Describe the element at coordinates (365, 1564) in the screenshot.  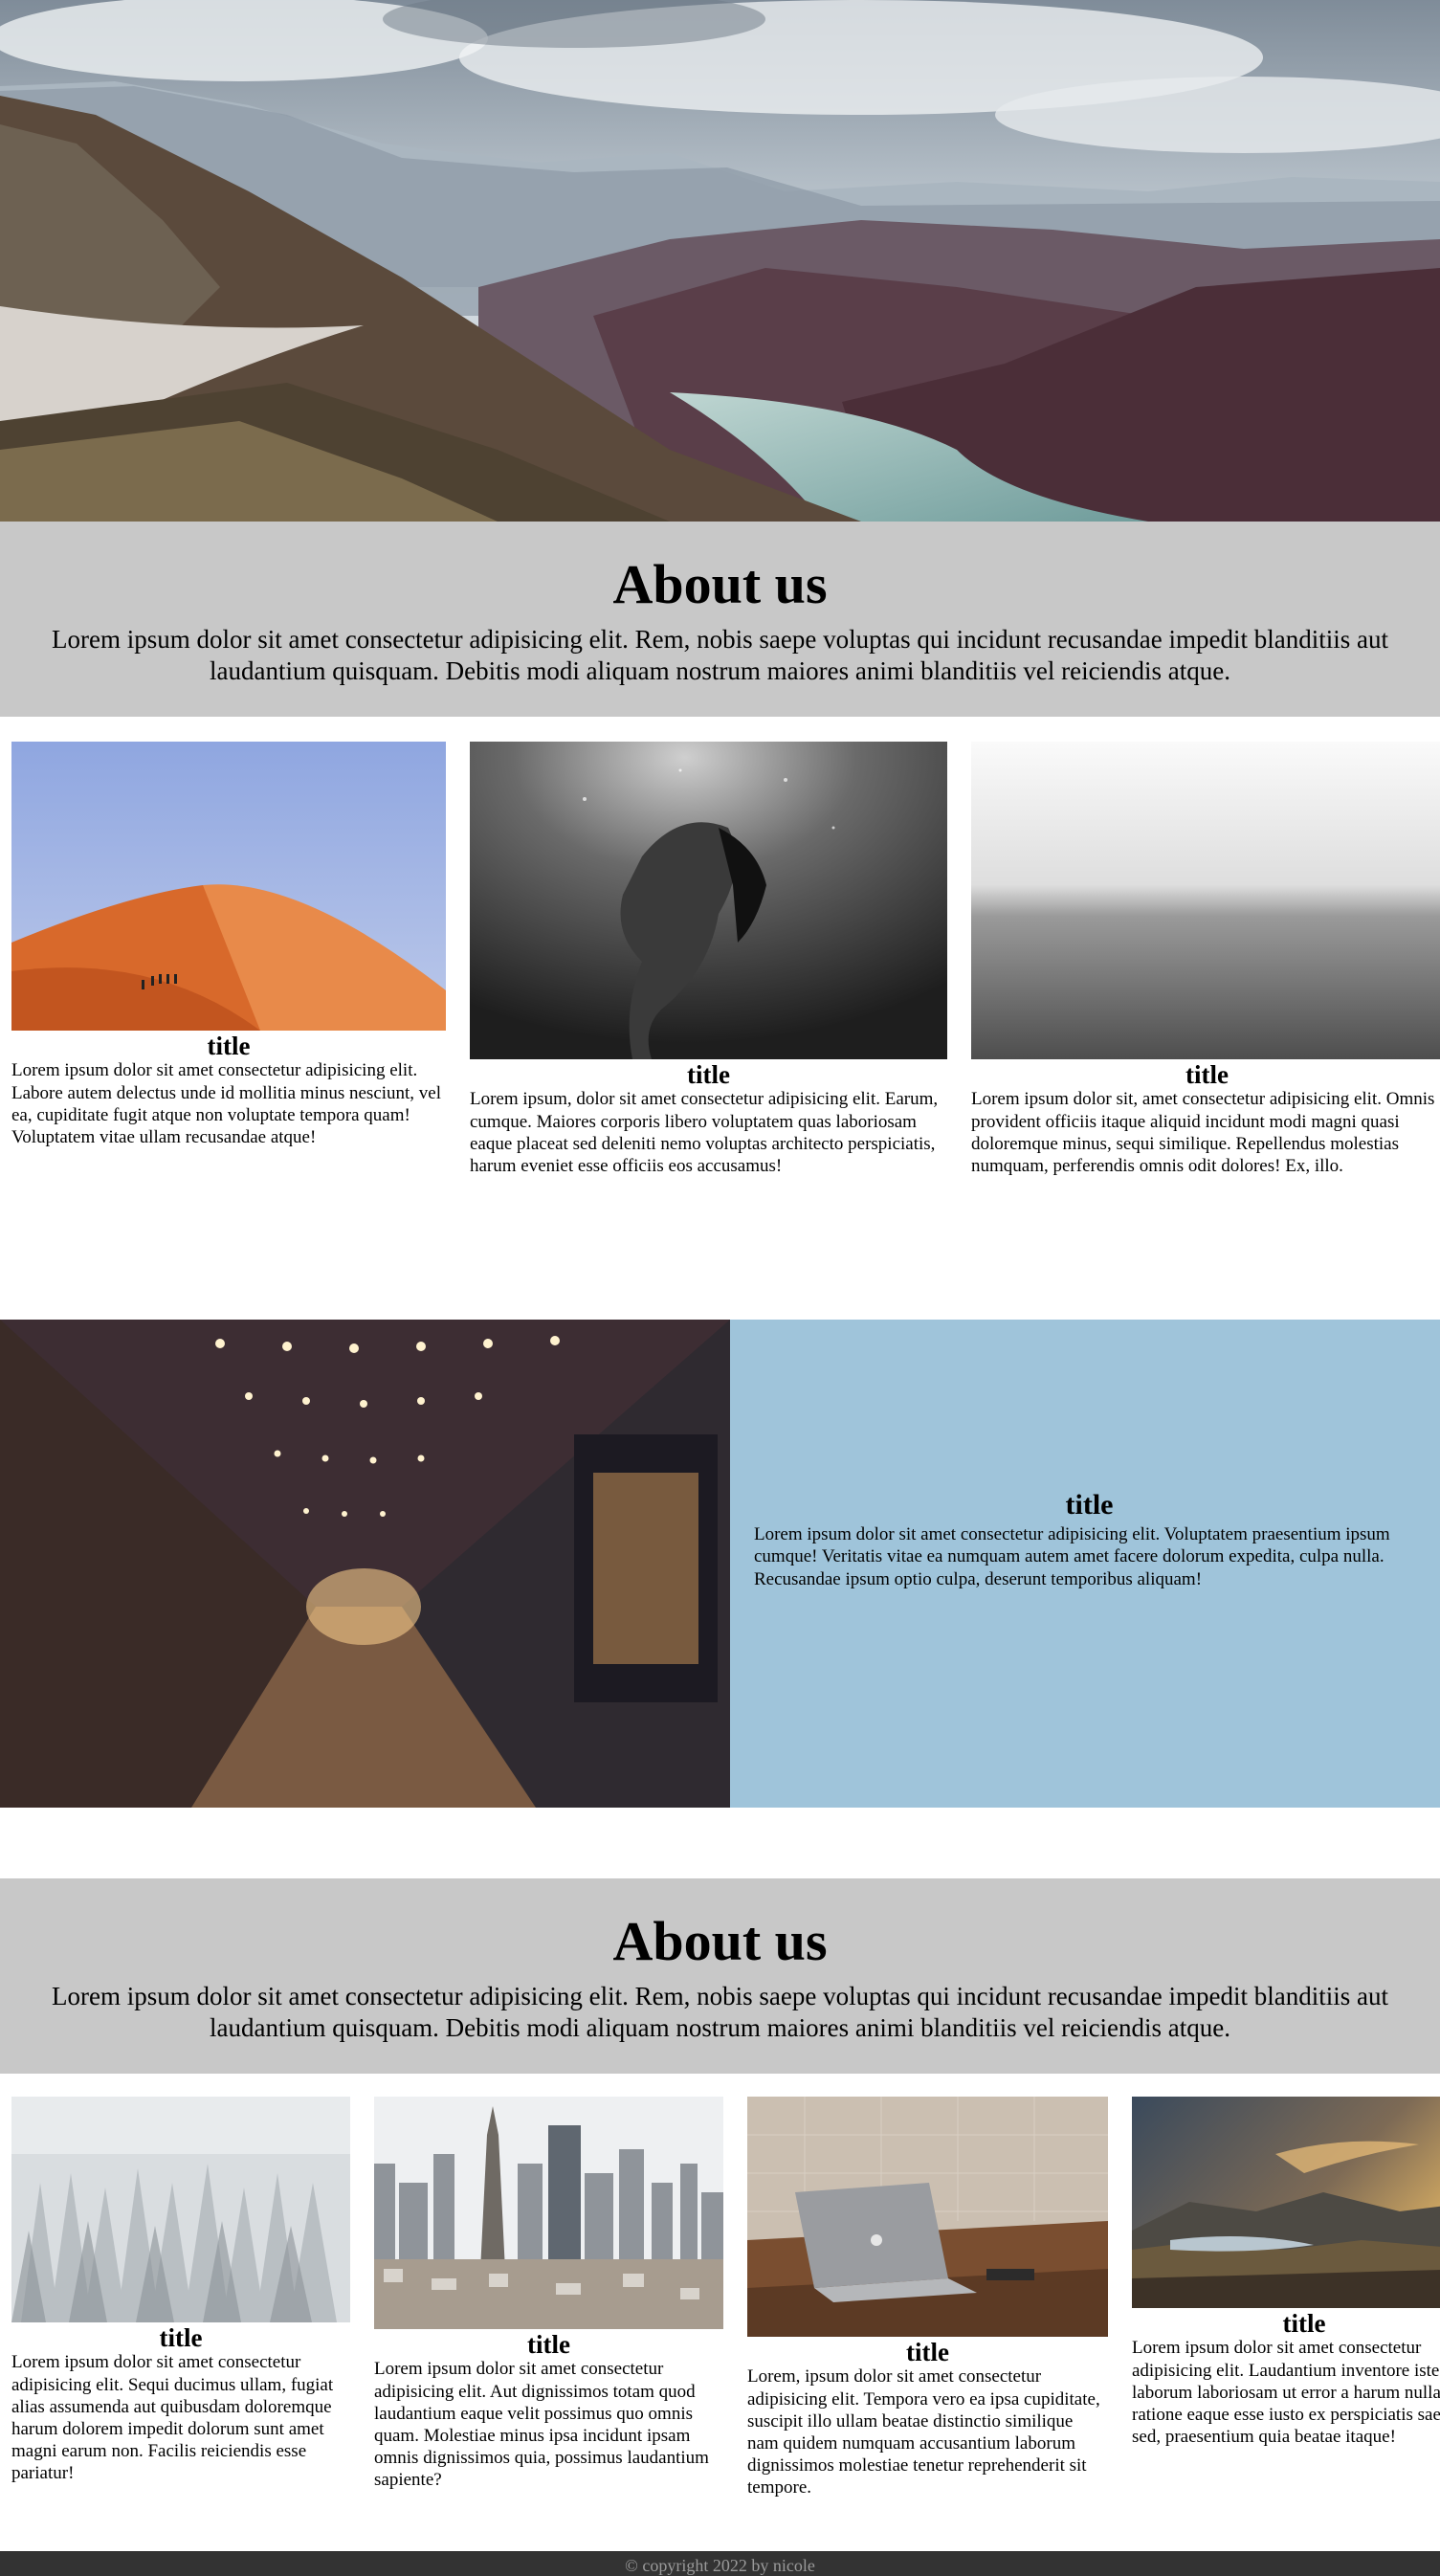
I see `street-lights-photo` at that location.